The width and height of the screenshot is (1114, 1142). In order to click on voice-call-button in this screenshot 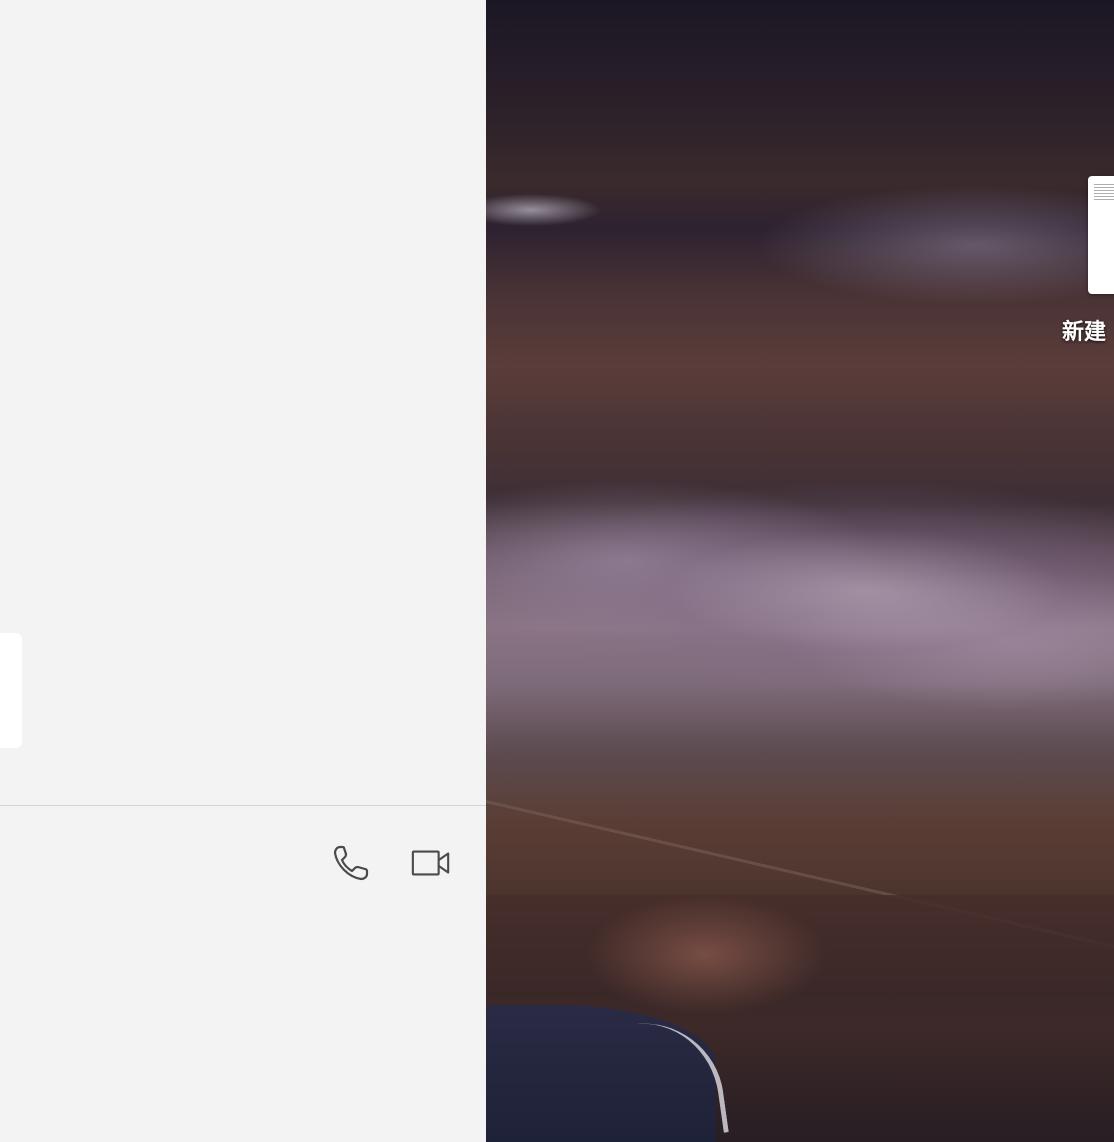, I will do `click(352, 863)`.